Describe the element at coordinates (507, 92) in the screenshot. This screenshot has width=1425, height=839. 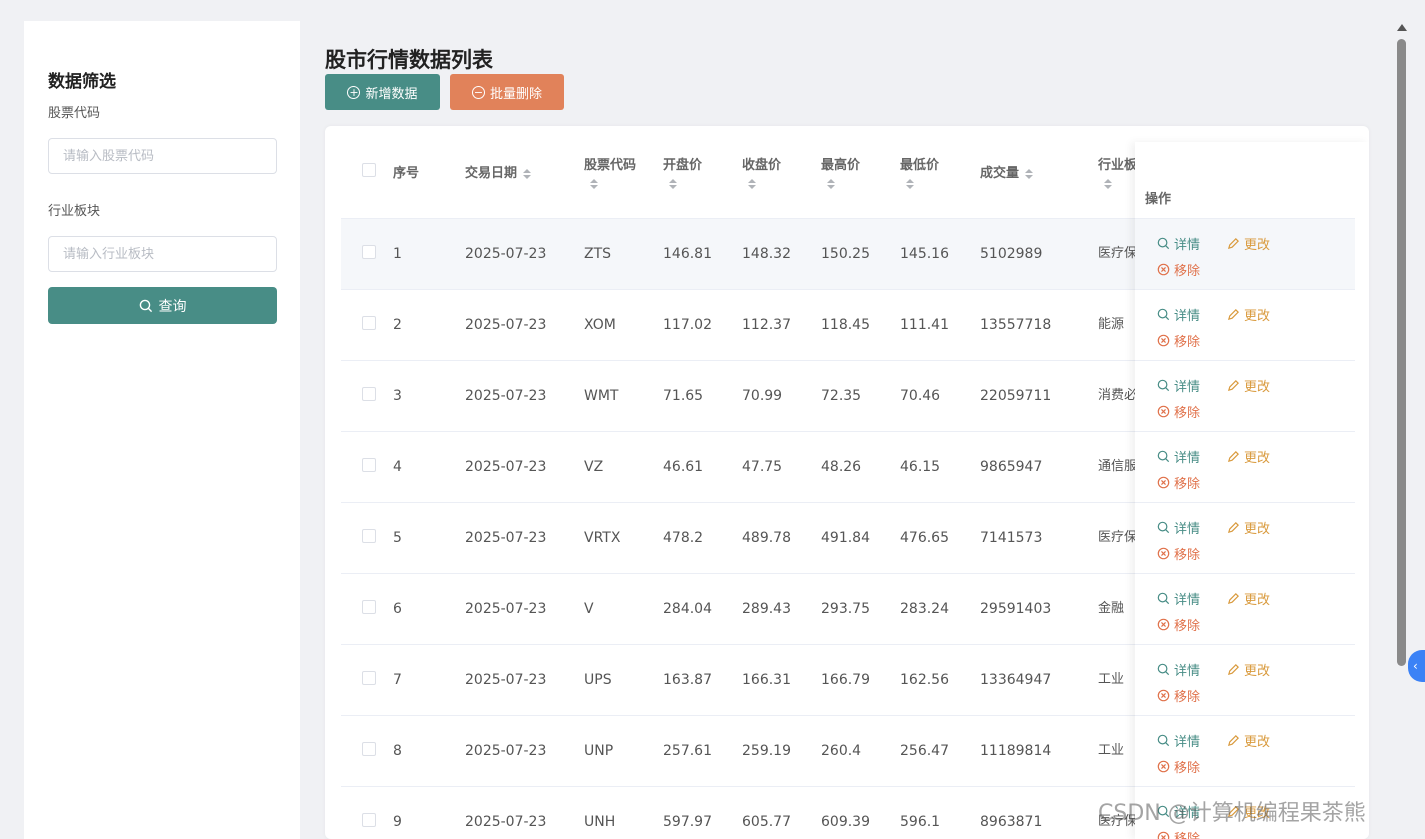
I see `batch-delete-button: − 批量删除` at that location.